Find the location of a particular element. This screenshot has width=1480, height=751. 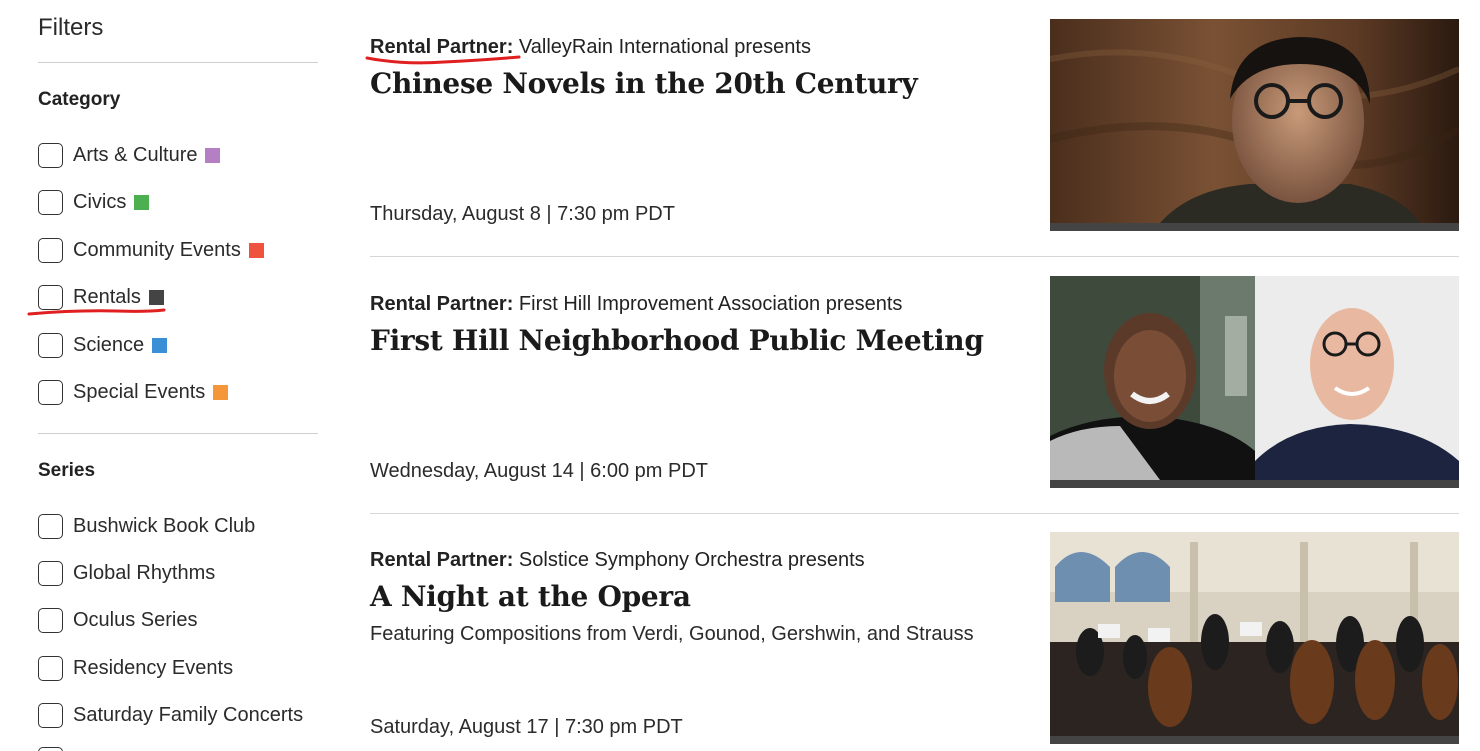

series-filter-global-rhythms: Global Rhythms is located at coordinates (126, 573).